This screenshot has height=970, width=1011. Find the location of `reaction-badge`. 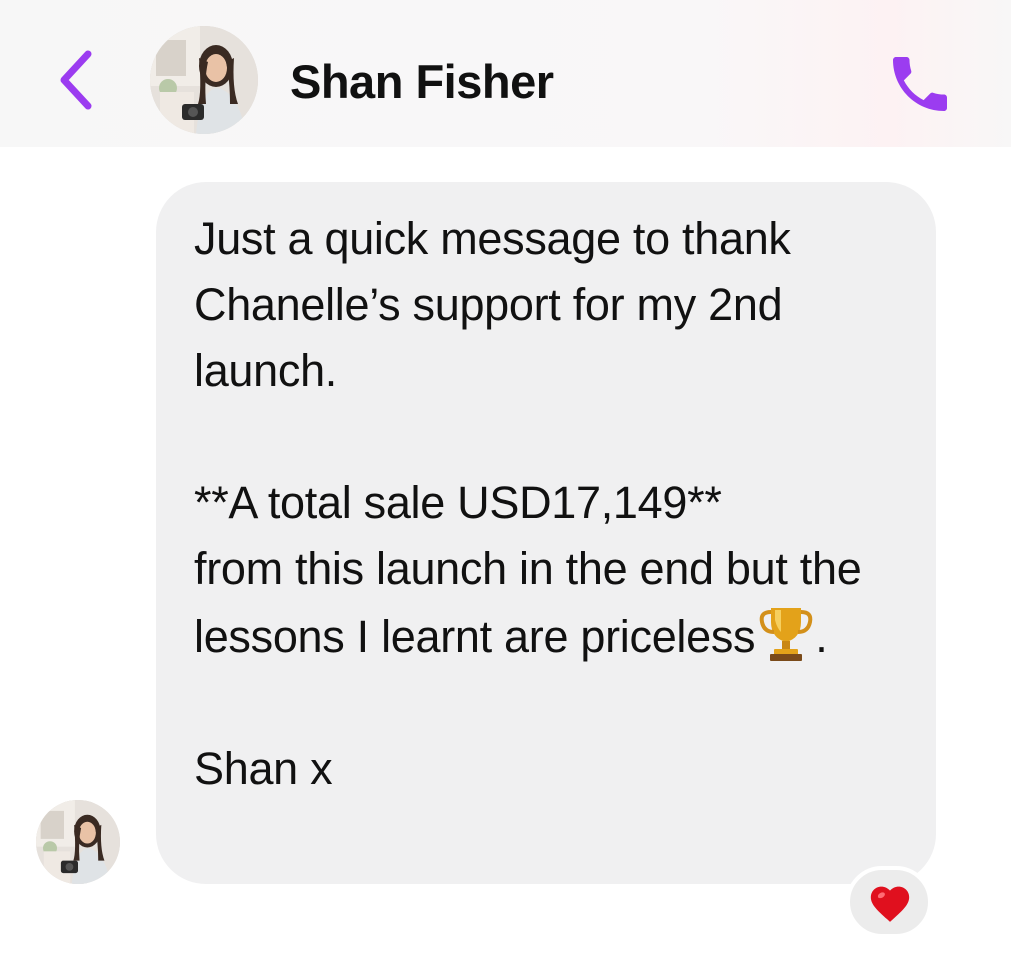

reaction-badge is located at coordinates (889, 902).